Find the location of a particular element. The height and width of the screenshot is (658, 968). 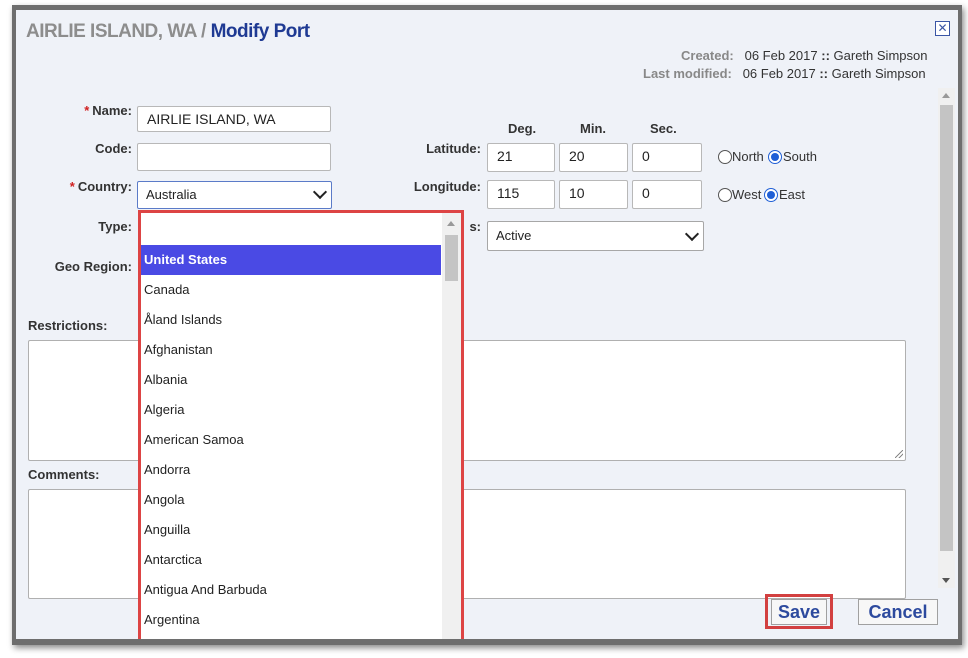

longitude-degrees-input: 115 is located at coordinates (521, 194).